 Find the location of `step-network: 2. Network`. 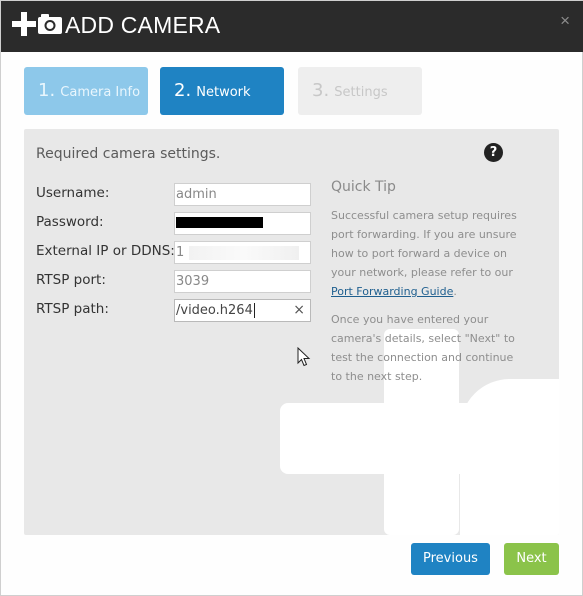

step-network: 2. Network is located at coordinates (222, 91).